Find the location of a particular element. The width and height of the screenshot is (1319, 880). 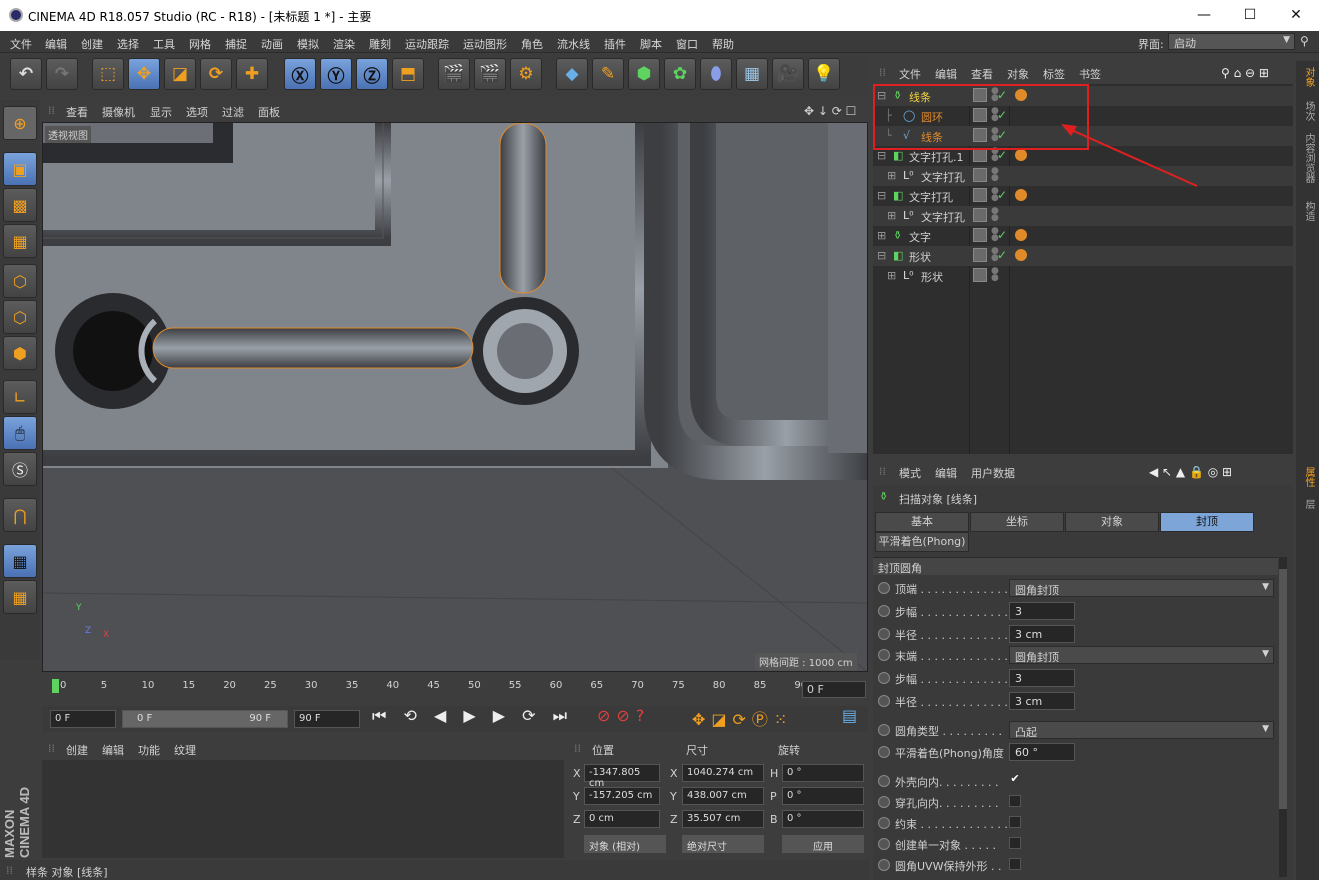

rot-p-field: 0 ° is located at coordinates (823, 796).